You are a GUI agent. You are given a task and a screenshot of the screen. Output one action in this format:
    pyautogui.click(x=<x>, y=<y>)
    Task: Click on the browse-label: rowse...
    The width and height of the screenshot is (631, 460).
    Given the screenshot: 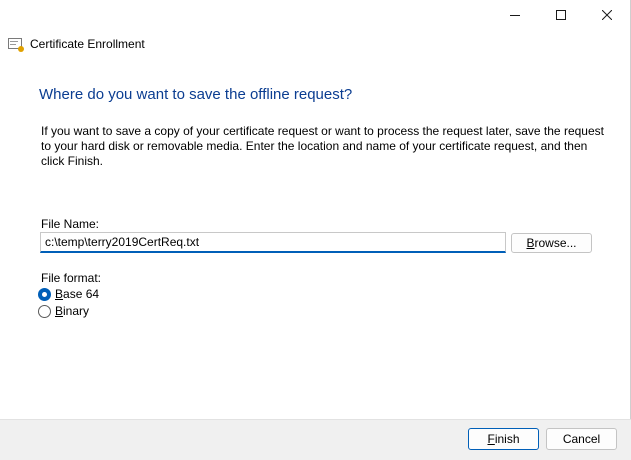 What is the action you would take?
    pyautogui.click(x=555, y=243)
    